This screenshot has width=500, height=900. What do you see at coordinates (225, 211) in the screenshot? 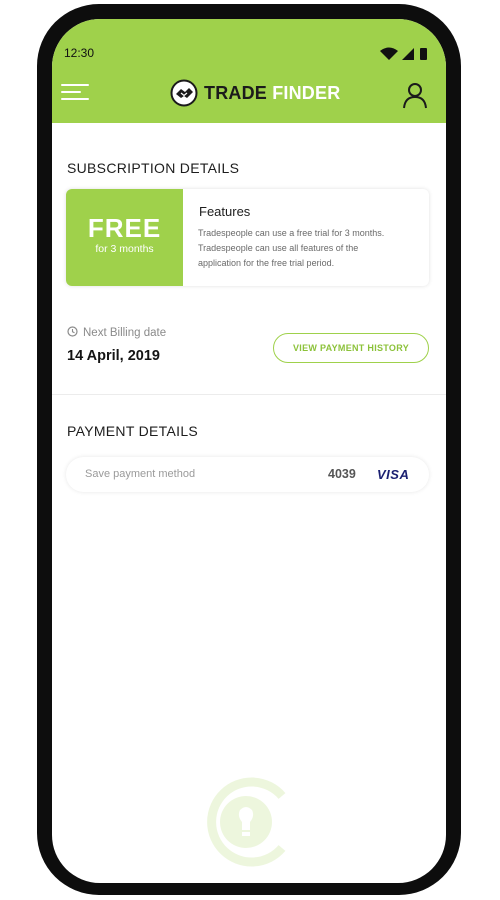
I see `features-title: Features` at bounding box center [225, 211].